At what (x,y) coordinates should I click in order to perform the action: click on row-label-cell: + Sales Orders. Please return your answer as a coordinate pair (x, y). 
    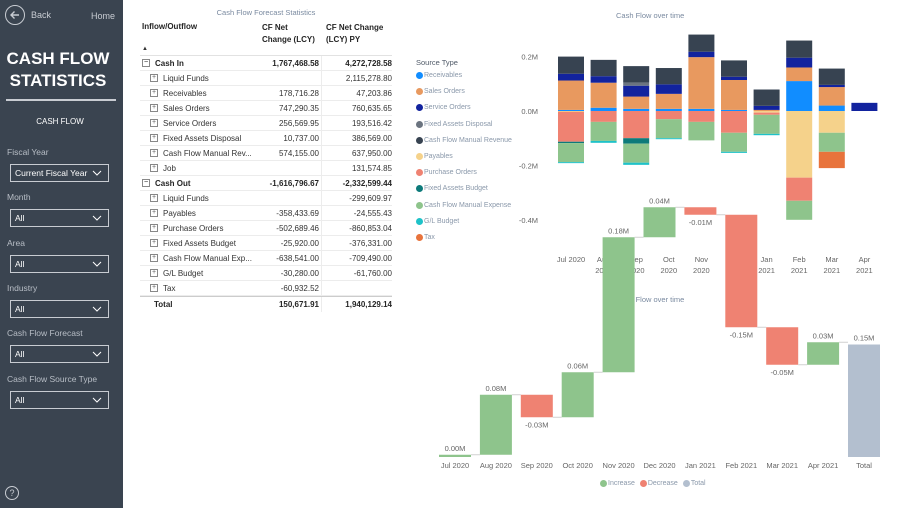
    Looking at the image, I should click on (199, 108).